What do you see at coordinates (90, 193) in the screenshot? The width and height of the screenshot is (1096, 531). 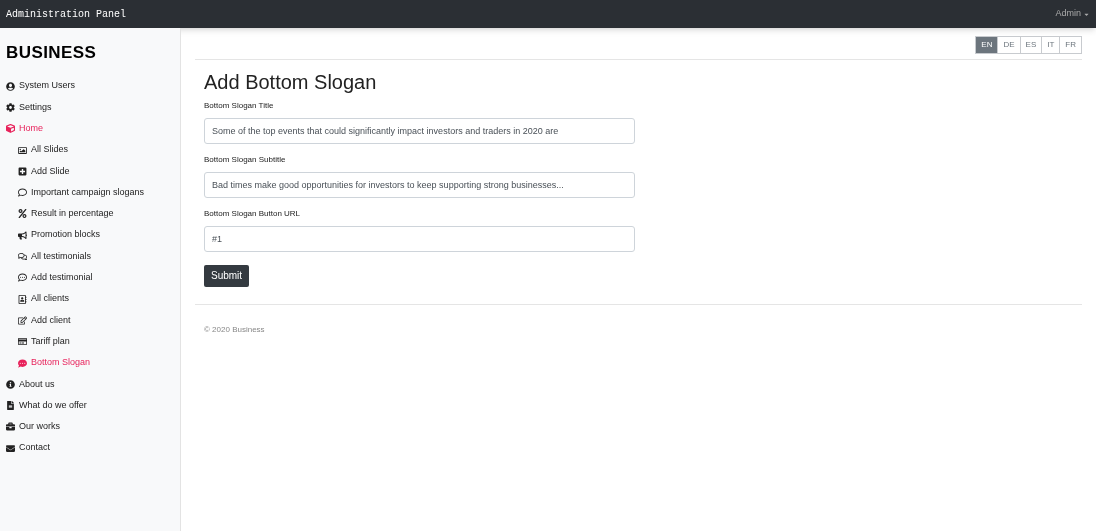 I see `sidebar-item: Important campaign slogans` at bounding box center [90, 193].